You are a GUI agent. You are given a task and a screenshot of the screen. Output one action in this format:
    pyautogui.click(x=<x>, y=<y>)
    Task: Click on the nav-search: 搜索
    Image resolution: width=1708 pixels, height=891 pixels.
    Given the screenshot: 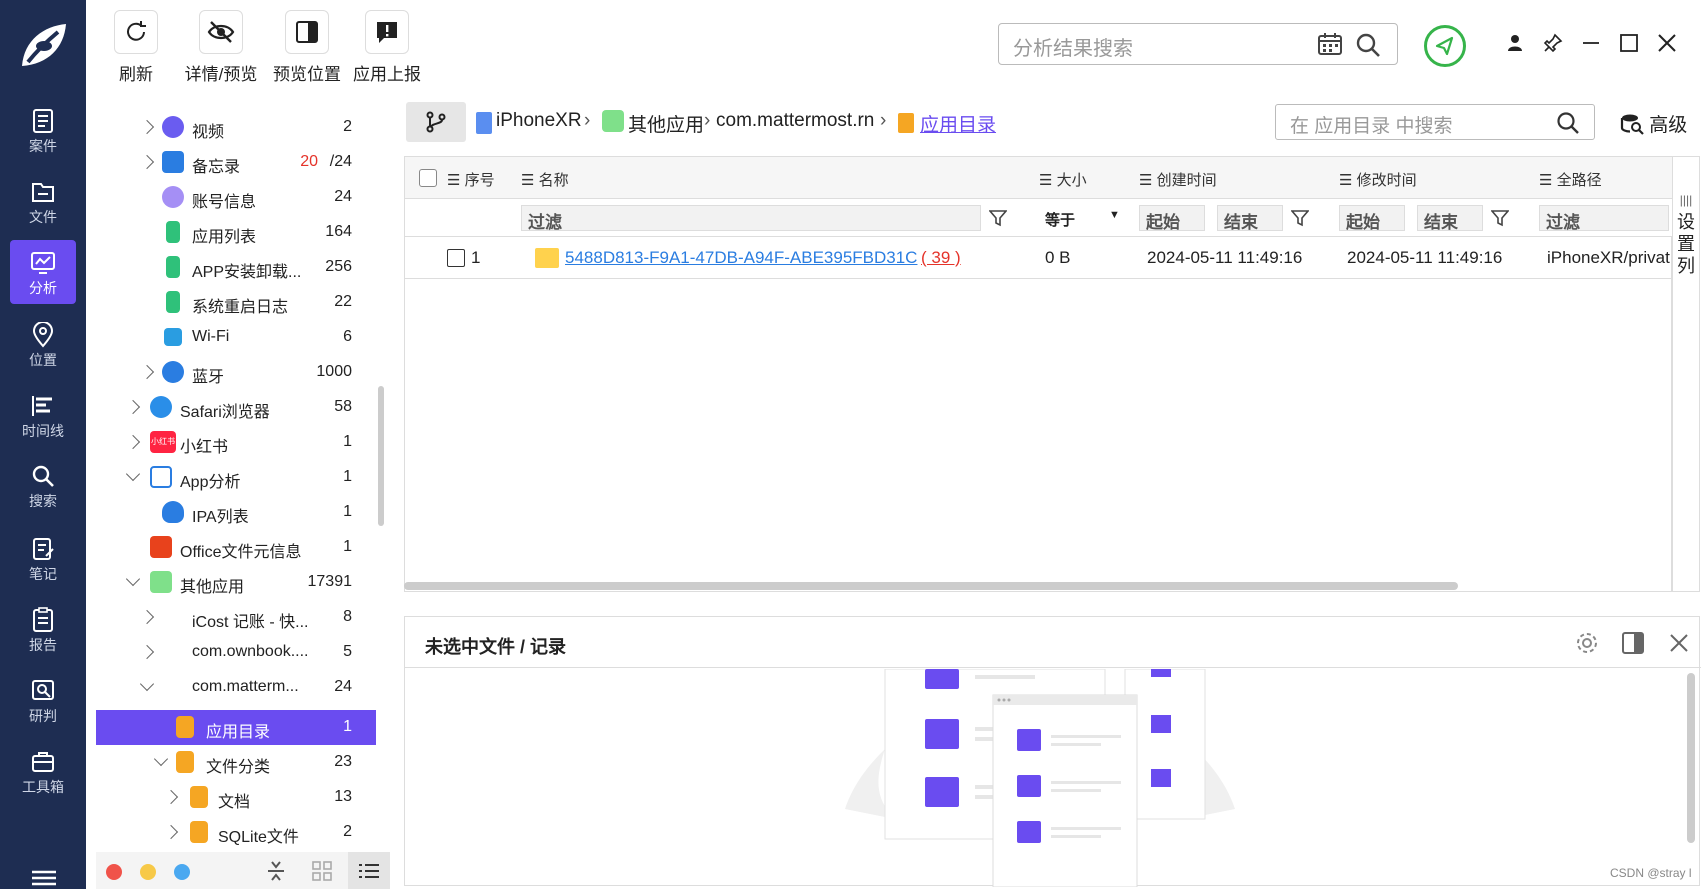 What is the action you would take?
    pyautogui.click(x=43, y=485)
    